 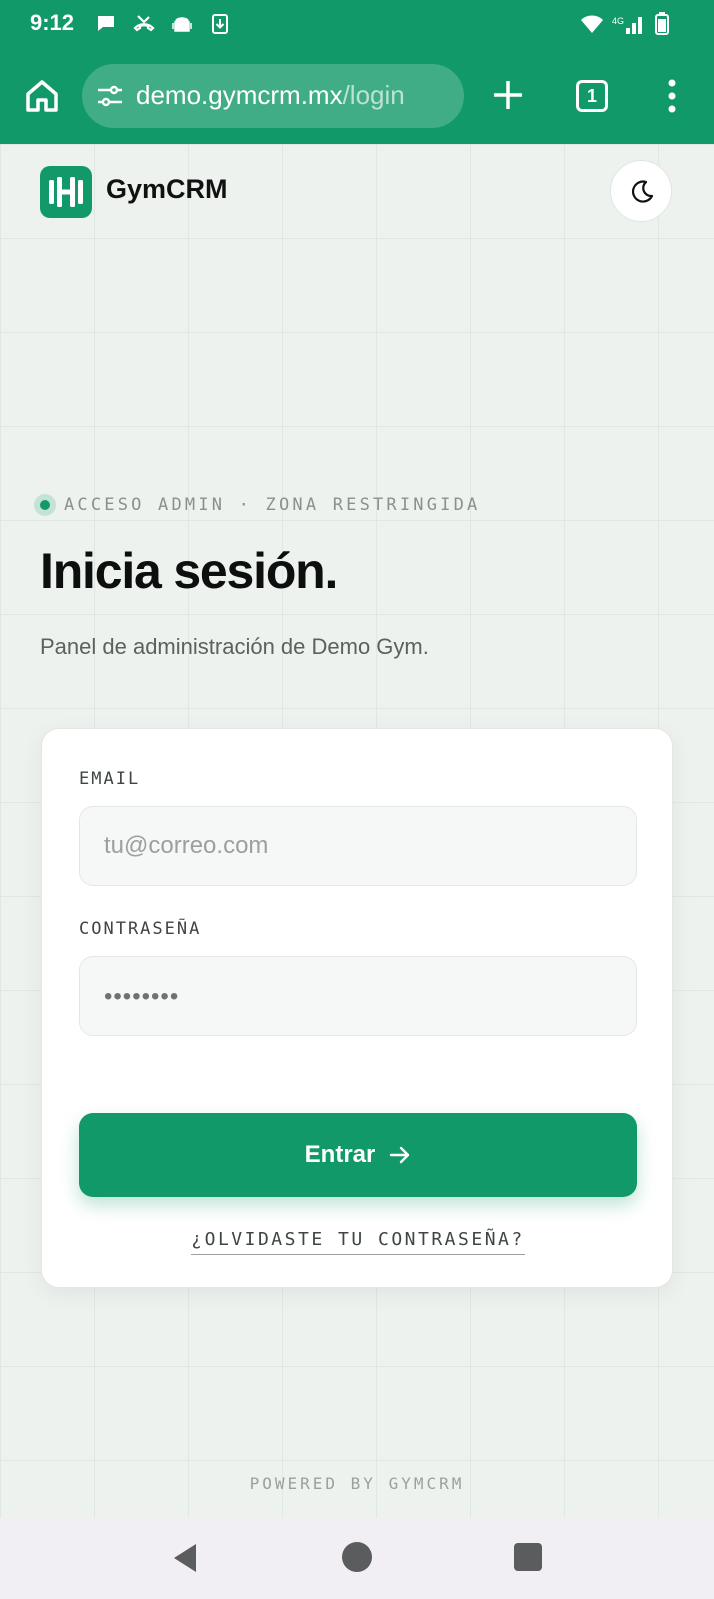 What do you see at coordinates (357, 25) in the screenshot?
I see `status-bar: 9:12 4G` at bounding box center [357, 25].